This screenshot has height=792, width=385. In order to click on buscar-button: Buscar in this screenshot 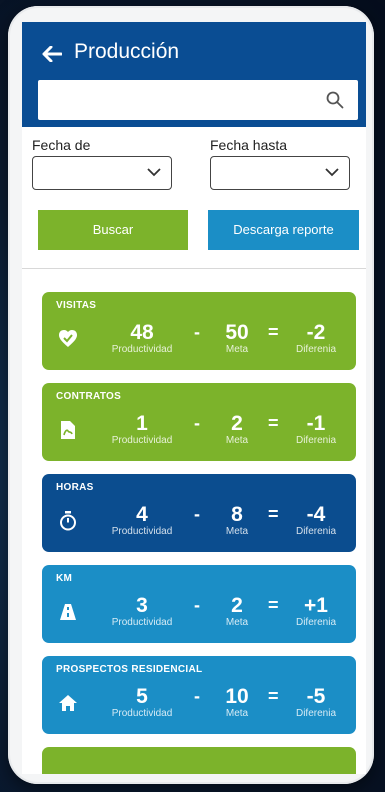, I will do `click(113, 230)`.